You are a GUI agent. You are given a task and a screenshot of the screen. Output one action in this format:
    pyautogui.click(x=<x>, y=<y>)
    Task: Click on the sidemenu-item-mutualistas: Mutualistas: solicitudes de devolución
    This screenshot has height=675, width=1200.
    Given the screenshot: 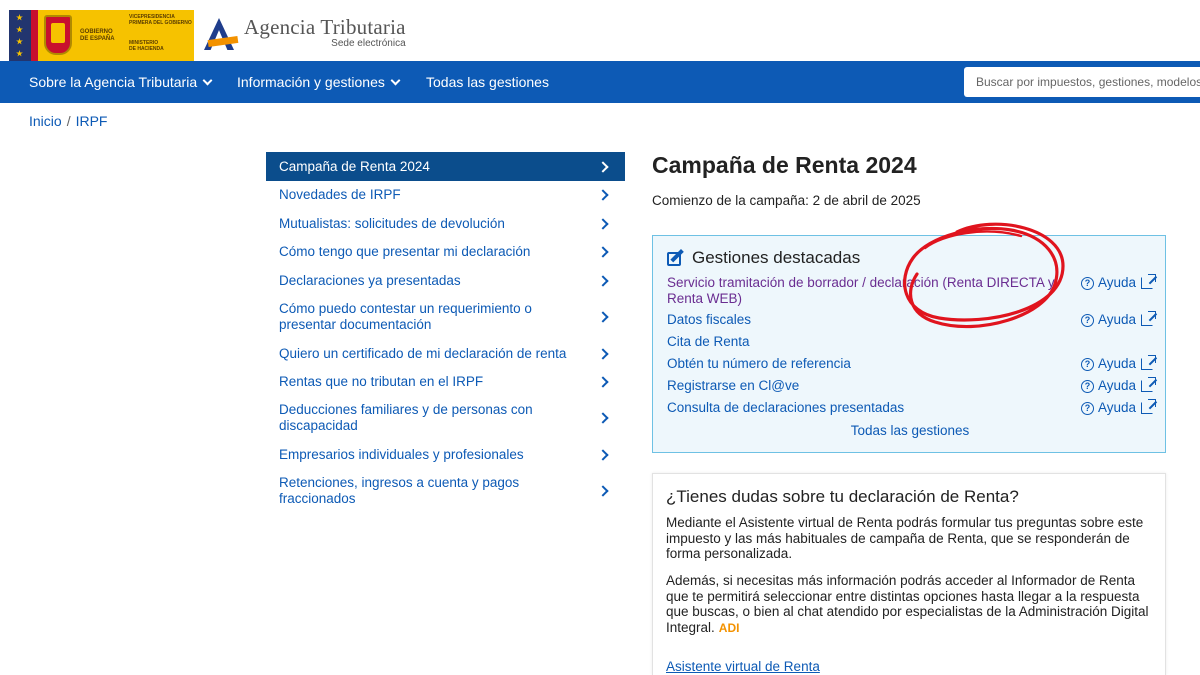 What is the action you would take?
    pyautogui.click(x=445, y=223)
    